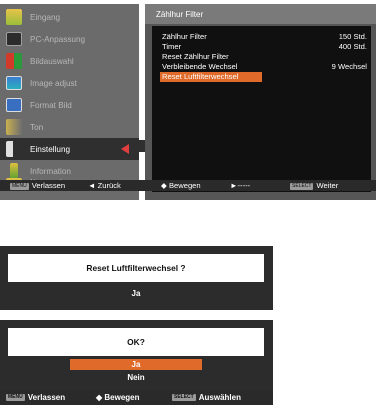 Image resolution: width=376 pixels, height=405 pixels. What do you see at coordinates (125, 149) in the screenshot?
I see `selection-arrow-icon` at bounding box center [125, 149].